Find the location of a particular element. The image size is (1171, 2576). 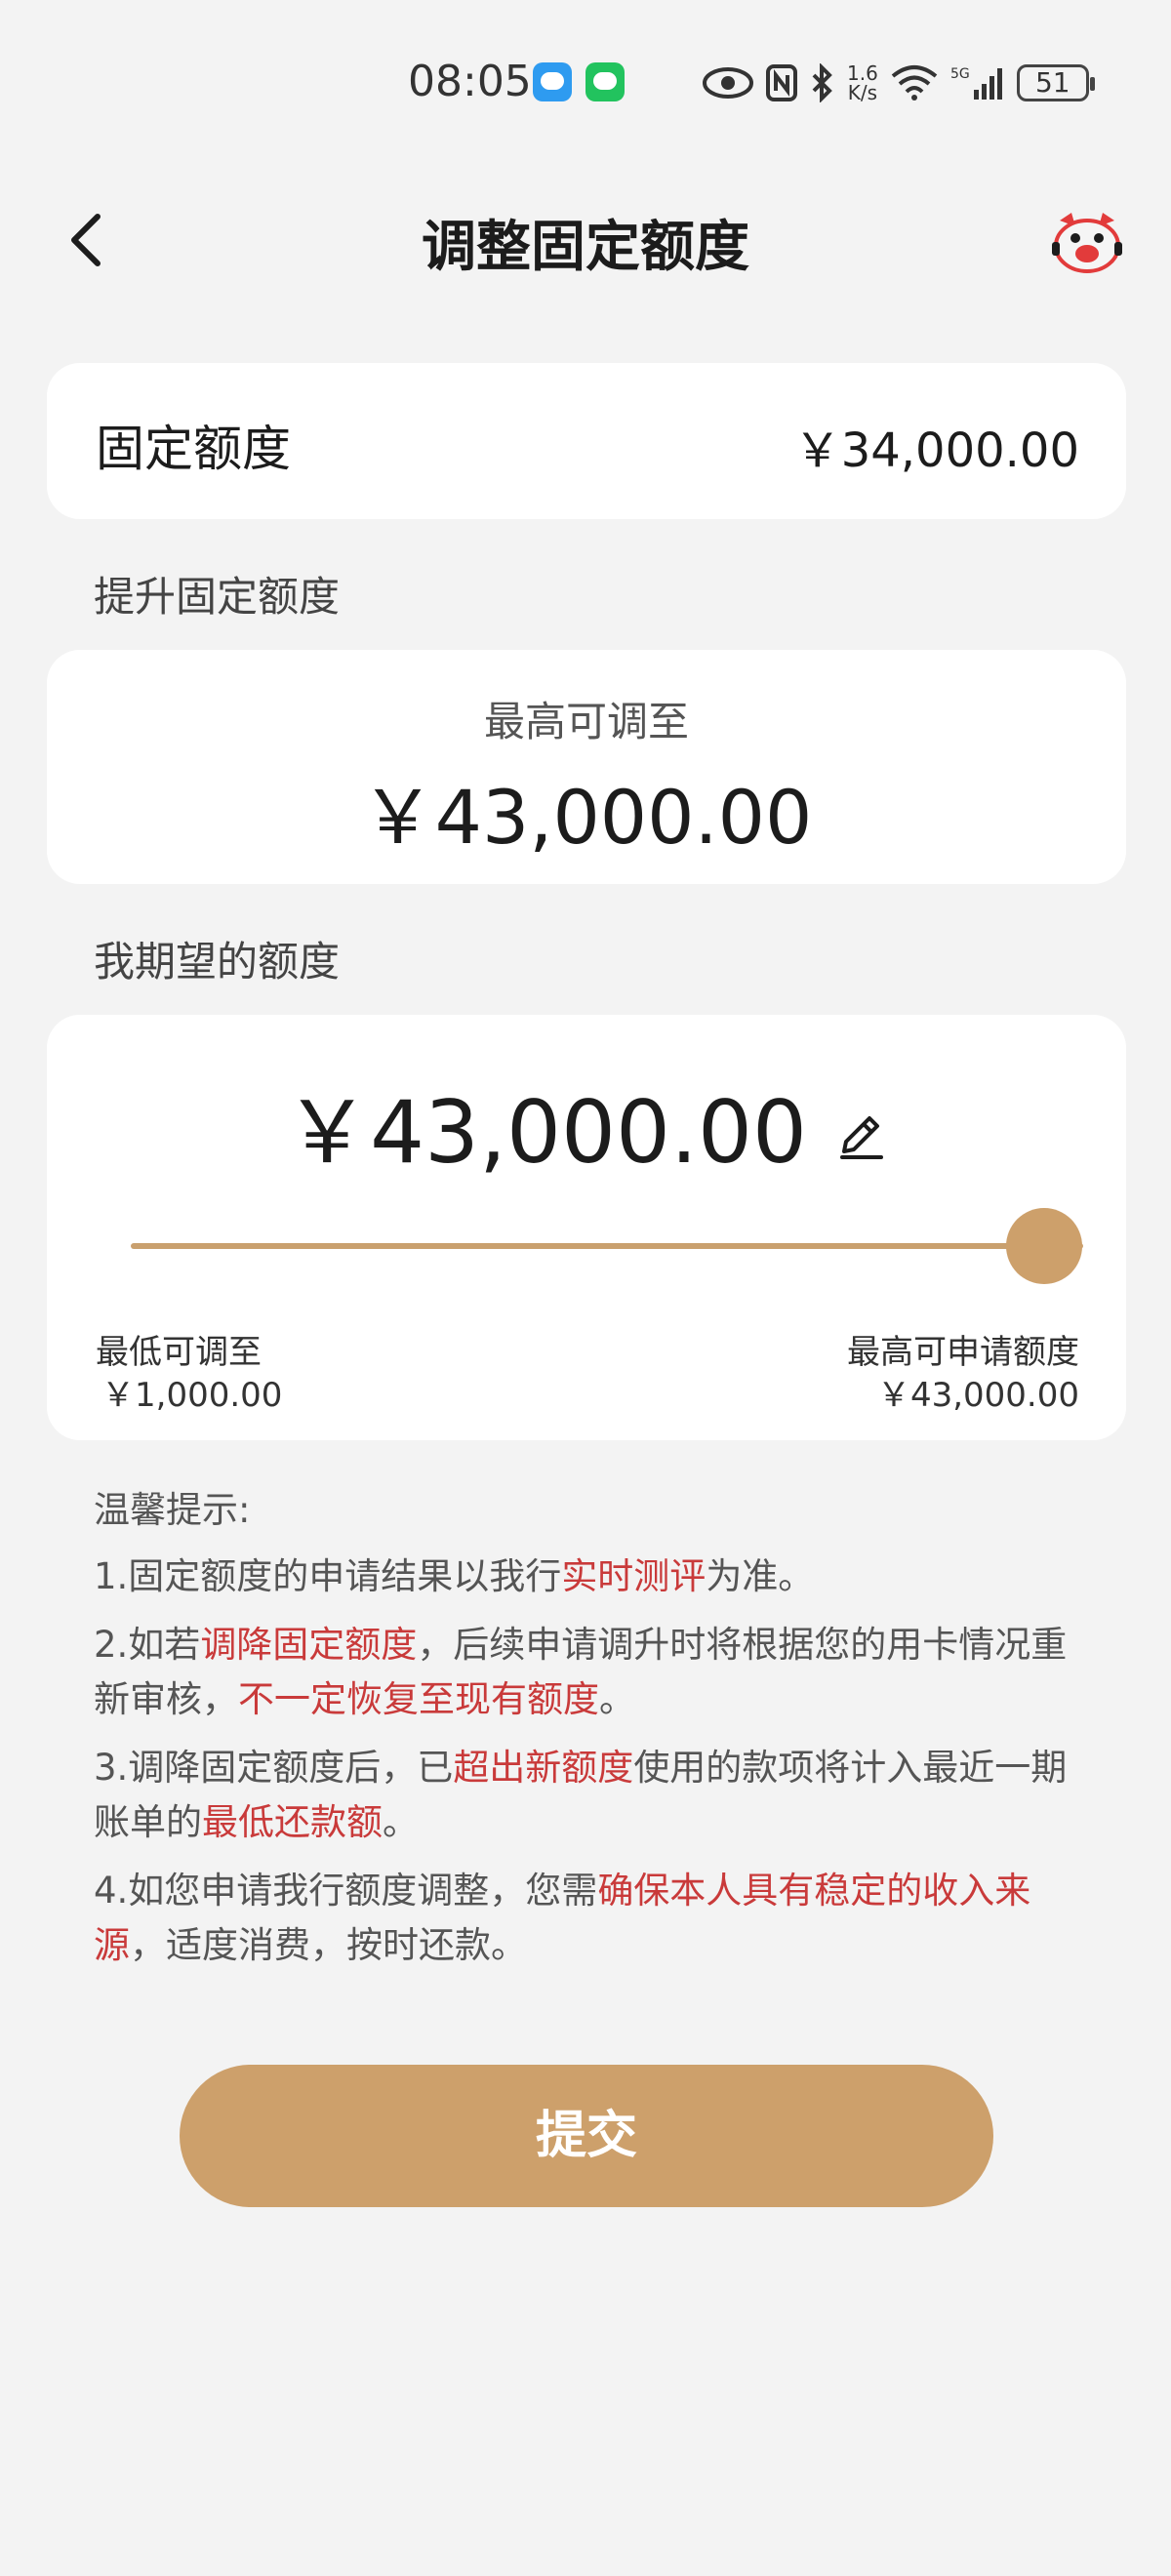

bluetooth-icon is located at coordinates (822, 82).